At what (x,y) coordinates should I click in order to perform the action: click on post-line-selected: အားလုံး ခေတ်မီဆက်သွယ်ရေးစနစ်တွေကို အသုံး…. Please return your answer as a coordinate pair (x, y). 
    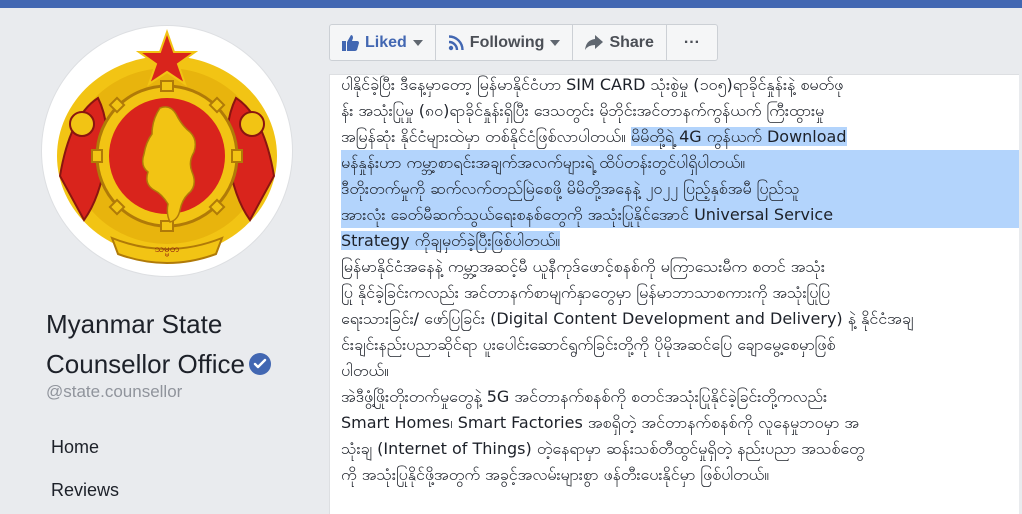
    Looking at the image, I should click on (680, 215).